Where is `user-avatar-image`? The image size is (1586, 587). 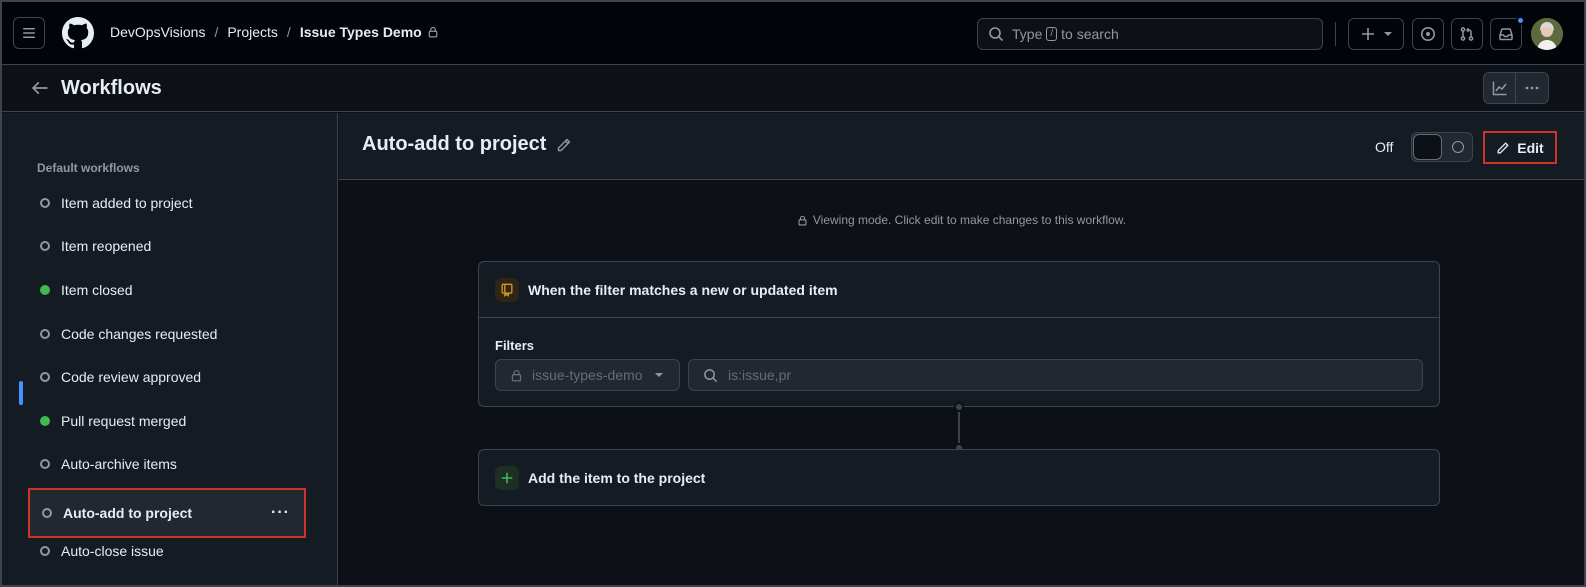 user-avatar-image is located at coordinates (1547, 34).